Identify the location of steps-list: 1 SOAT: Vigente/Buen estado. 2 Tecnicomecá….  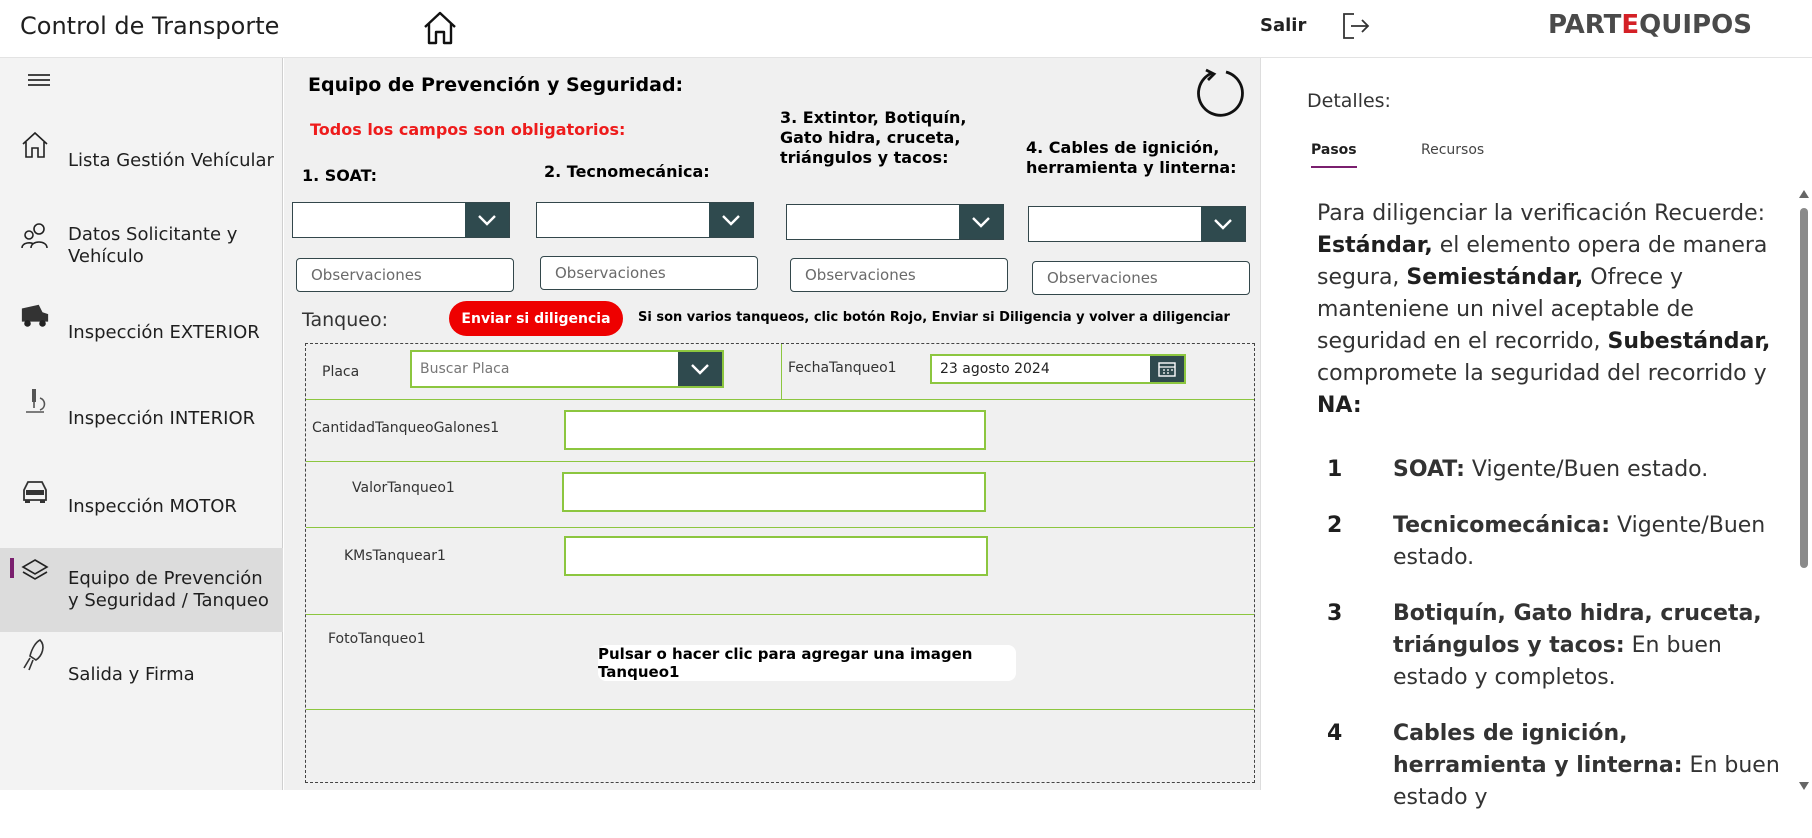
(1557, 646).